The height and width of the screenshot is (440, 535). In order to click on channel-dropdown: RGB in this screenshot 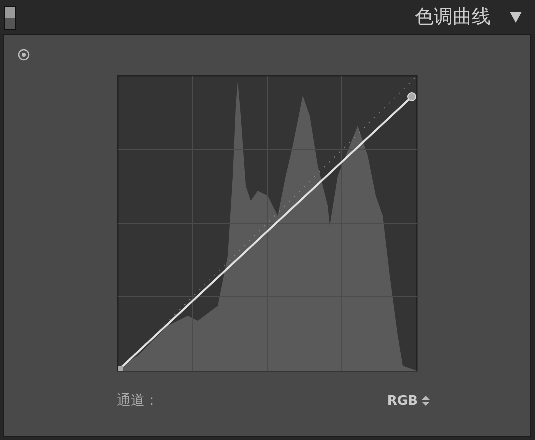, I will do `click(408, 401)`.